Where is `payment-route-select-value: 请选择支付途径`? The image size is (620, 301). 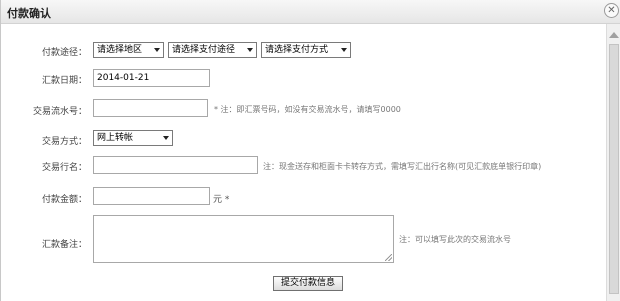 payment-route-select-value: 请选择支付途径 is located at coordinates (204, 50).